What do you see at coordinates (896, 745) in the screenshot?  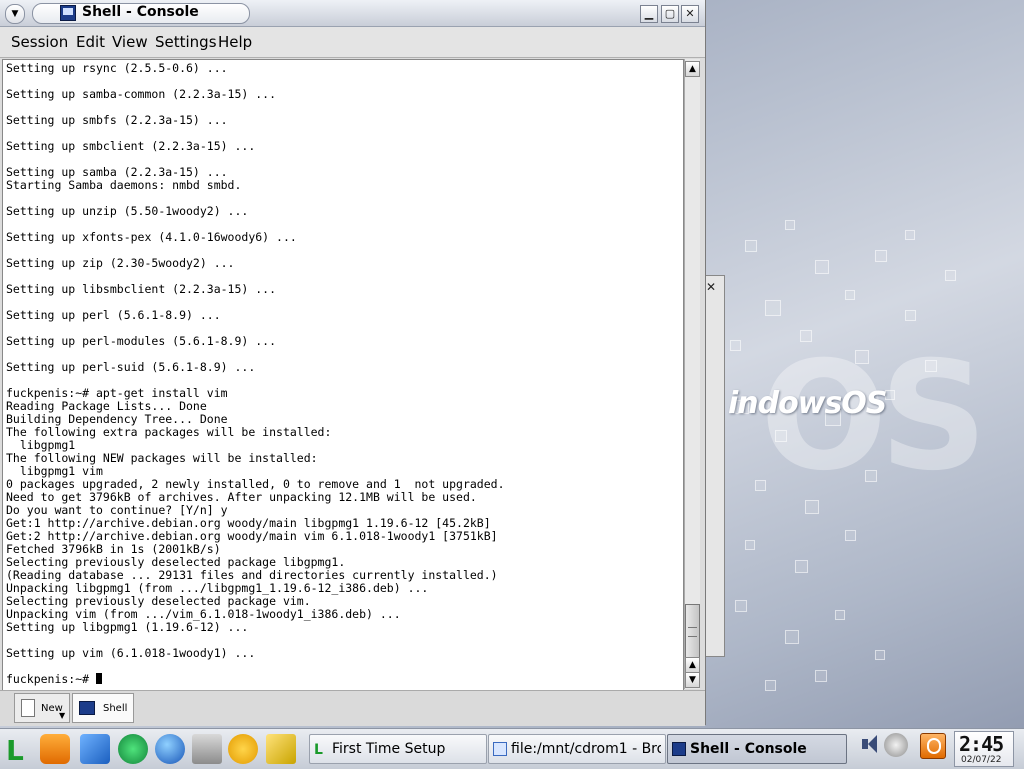 I see `user-icon` at bounding box center [896, 745].